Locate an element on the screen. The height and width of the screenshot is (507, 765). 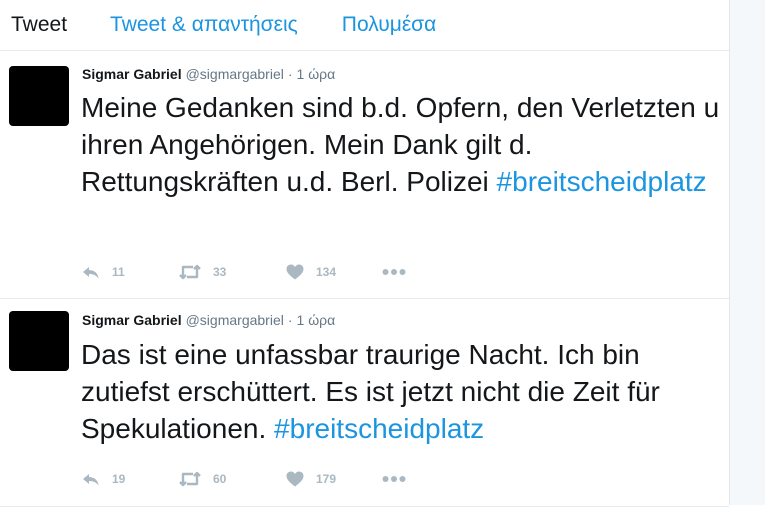
reply-count: 11 is located at coordinates (118, 272).